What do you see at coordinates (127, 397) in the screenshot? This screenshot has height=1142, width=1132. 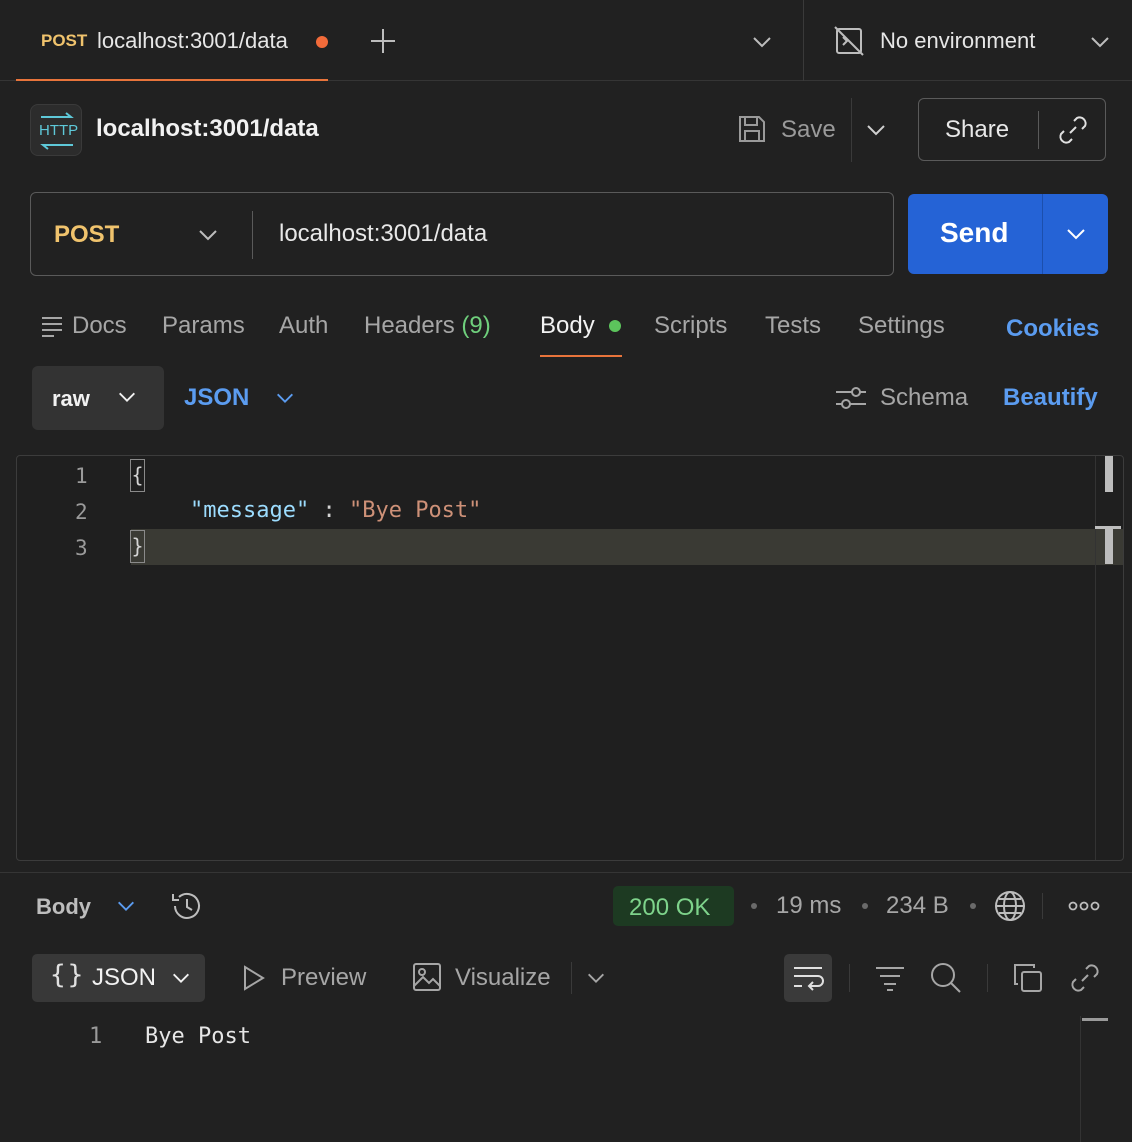 I see `mode-chevron-down-icon` at bounding box center [127, 397].